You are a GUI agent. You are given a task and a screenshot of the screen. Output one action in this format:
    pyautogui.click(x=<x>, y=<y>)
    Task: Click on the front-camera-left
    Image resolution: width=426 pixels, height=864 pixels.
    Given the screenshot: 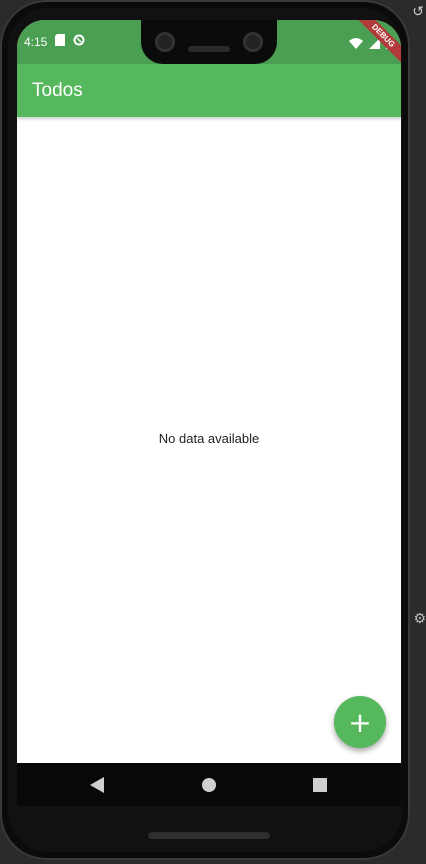 What is the action you would take?
    pyautogui.click(x=165, y=42)
    